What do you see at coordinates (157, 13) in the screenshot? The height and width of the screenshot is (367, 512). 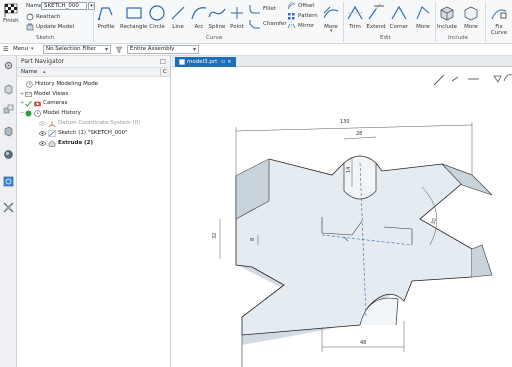 I see `circle-icon` at bounding box center [157, 13].